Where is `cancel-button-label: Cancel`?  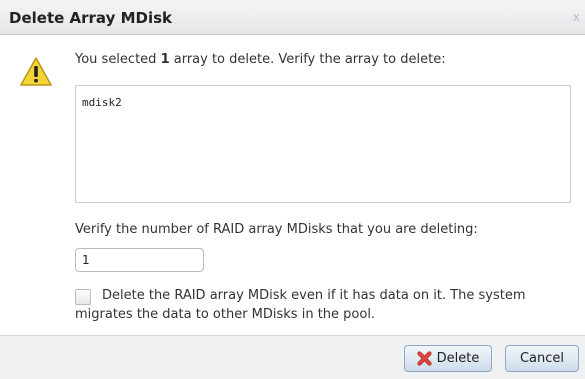
cancel-button-label: Cancel is located at coordinates (542, 358).